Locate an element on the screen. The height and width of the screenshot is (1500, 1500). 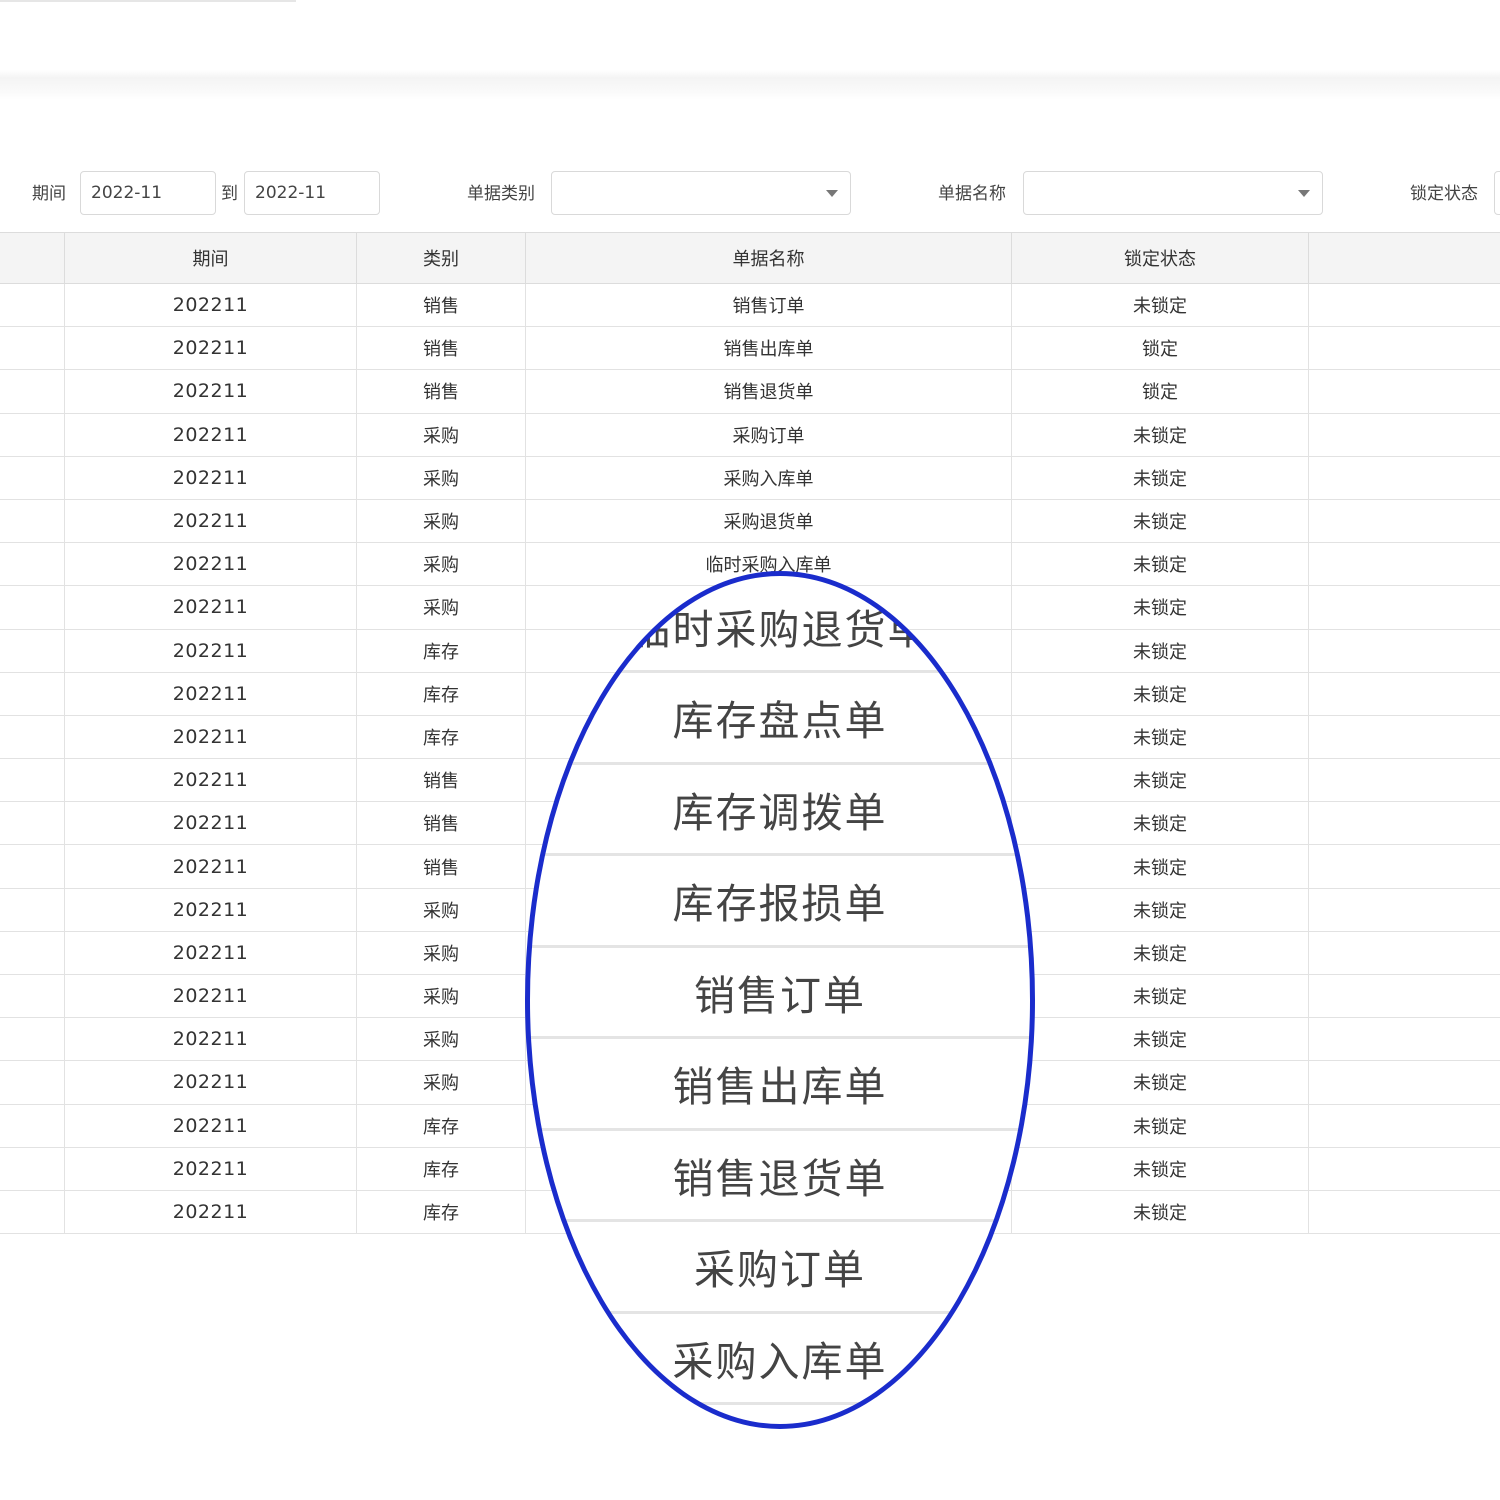
zoom-list-item: 临时采购退货单 is located at coordinates (780, 629).